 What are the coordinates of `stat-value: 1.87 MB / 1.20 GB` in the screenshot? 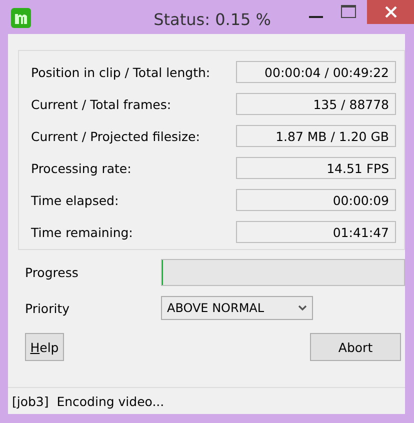 It's located at (316, 136).